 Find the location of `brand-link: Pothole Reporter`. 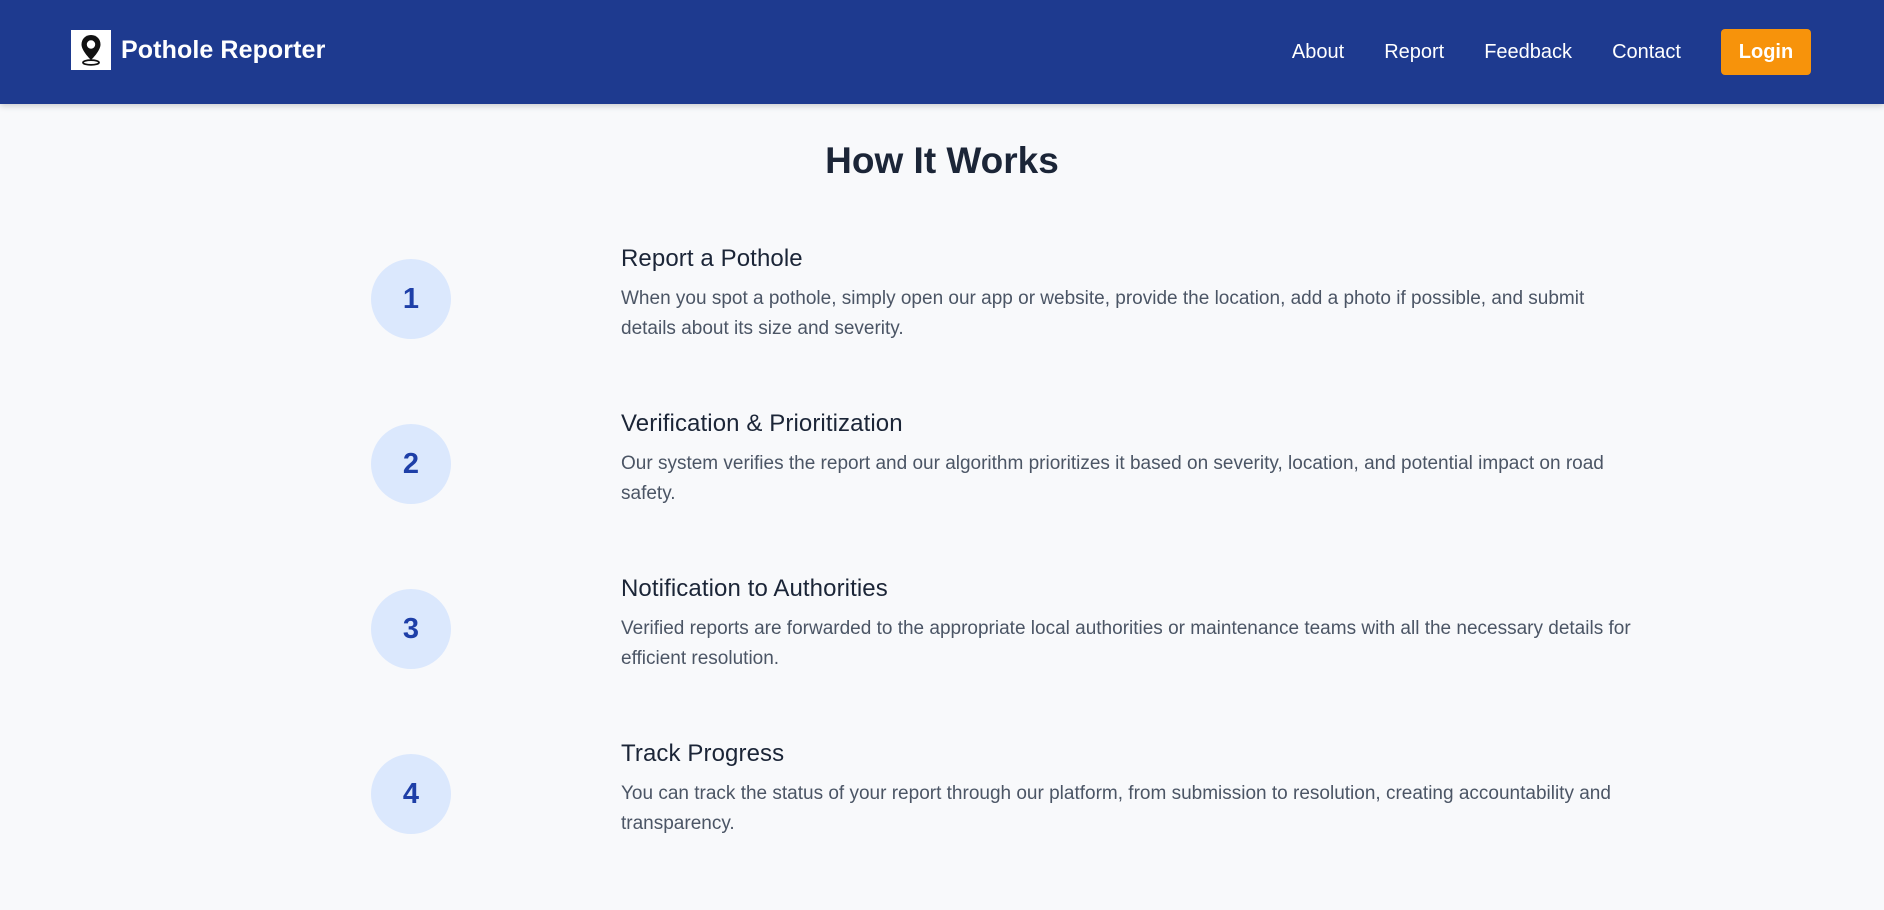

brand-link: Pothole Reporter is located at coordinates (198, 50).